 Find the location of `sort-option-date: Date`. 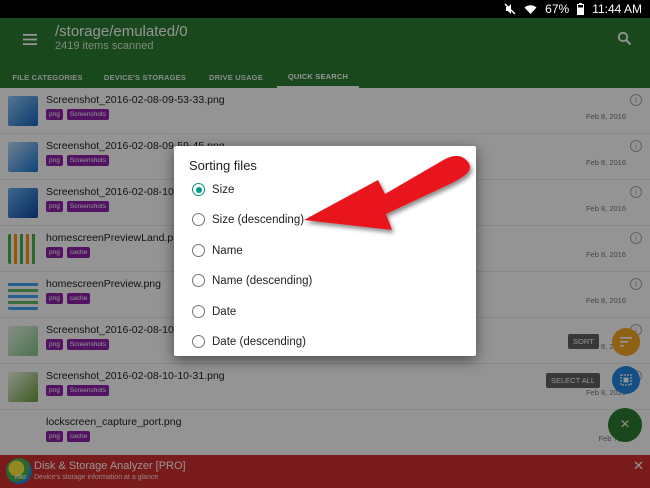

sort-option-date: Date is located at coordinates (214, 311).